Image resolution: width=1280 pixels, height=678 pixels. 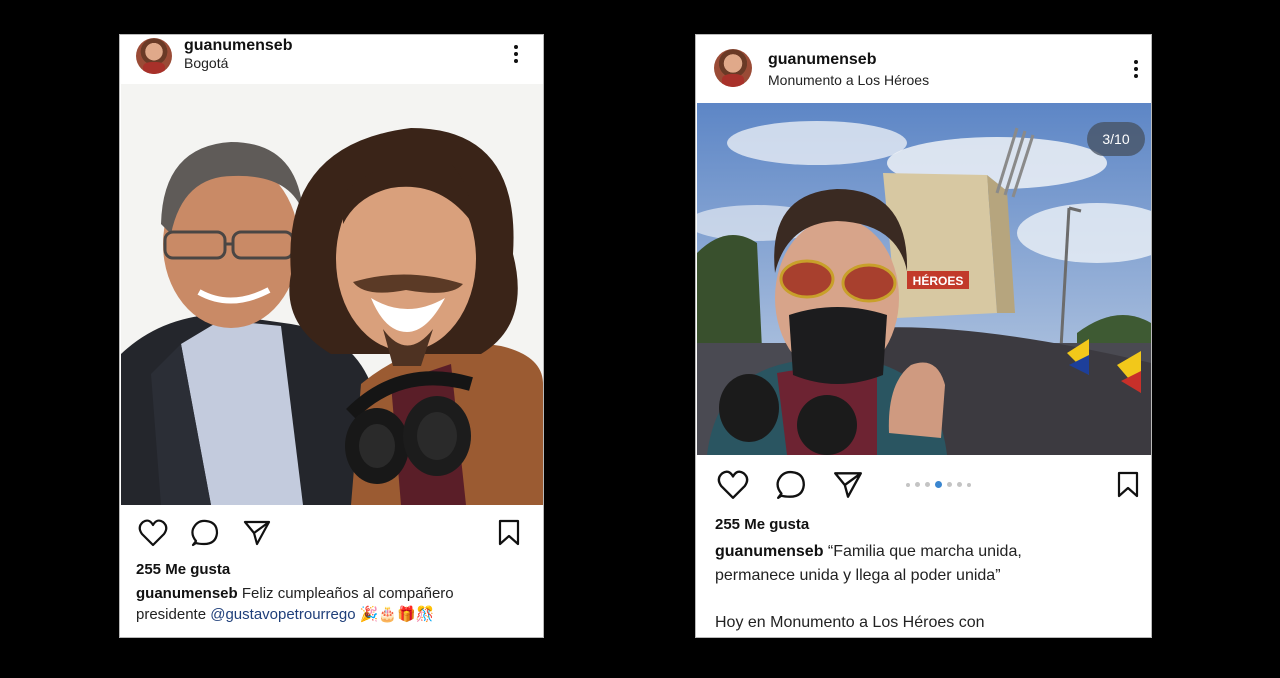 What do you see at coordinates (924, 551) in the screenshot?
I see `caption-text: “Familia que marcha unida,` at bounding box center [924, 551].